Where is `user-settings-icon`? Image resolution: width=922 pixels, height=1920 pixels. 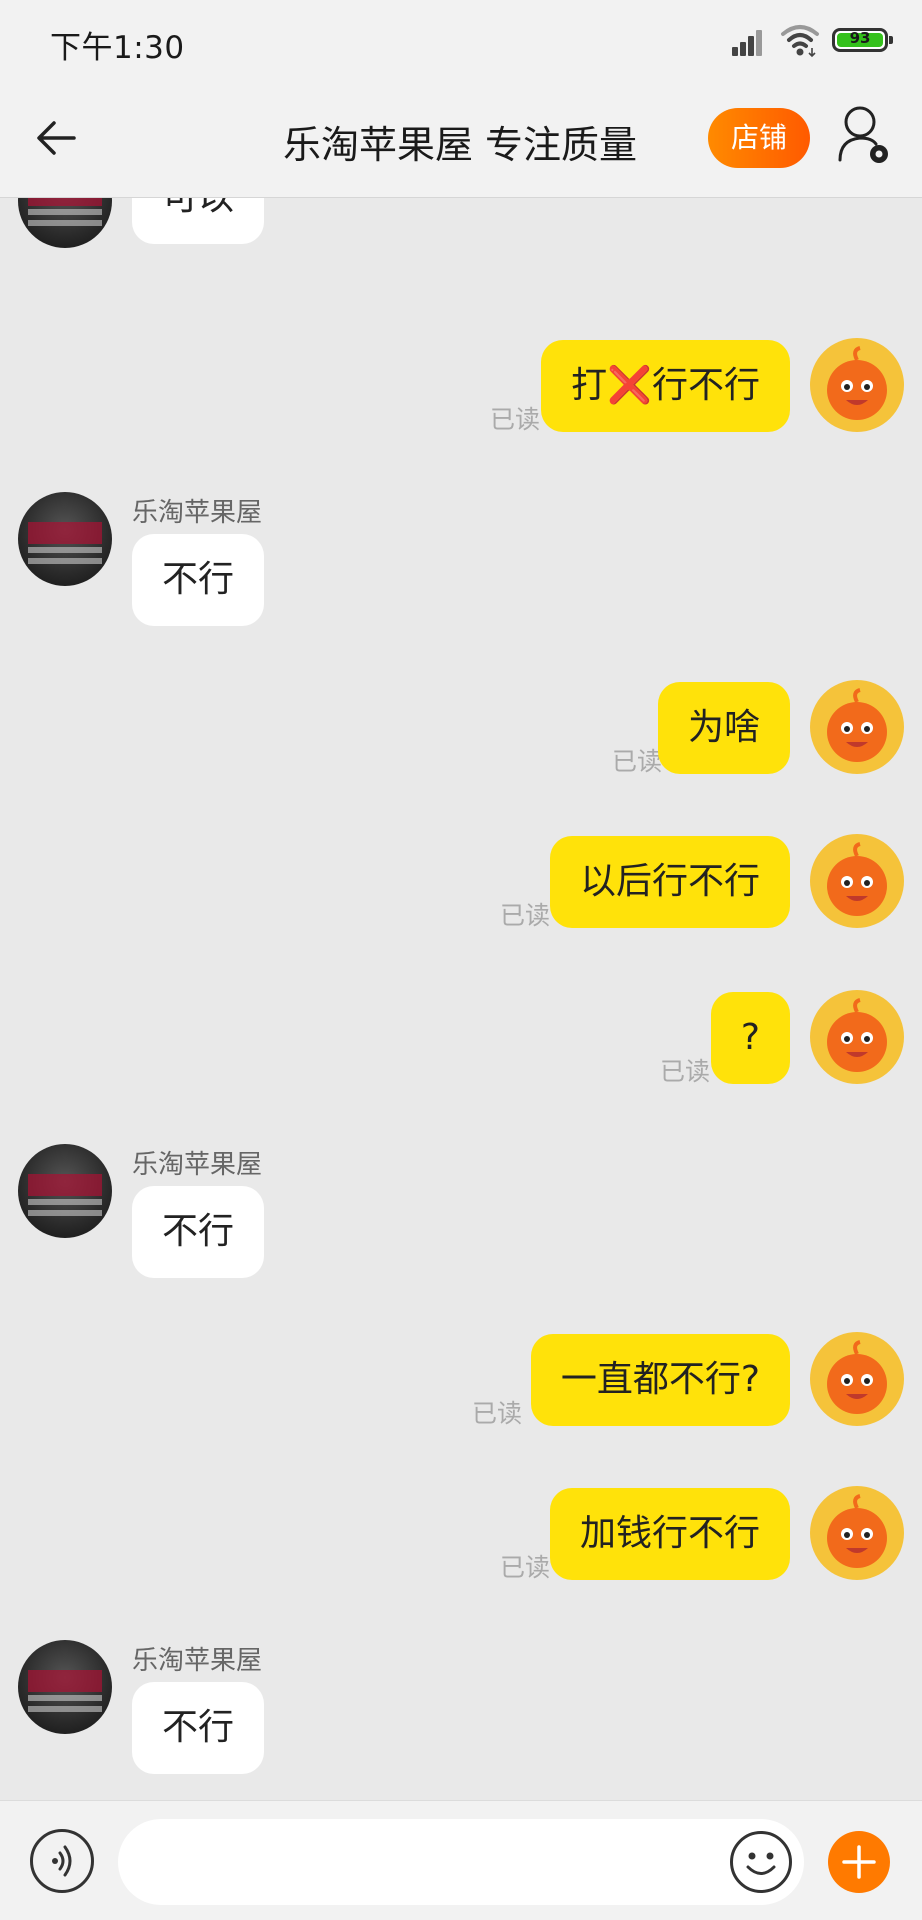 user-settings-icon is located at coordinates (863, 134).